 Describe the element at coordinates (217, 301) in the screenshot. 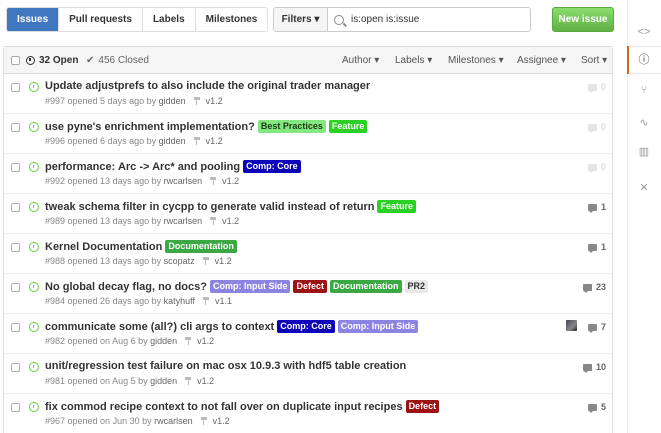

I see `issue-milestone: v1.1` at that location.